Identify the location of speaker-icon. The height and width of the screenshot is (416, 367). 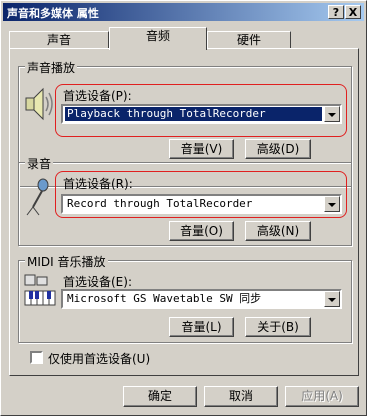
(39, 104).